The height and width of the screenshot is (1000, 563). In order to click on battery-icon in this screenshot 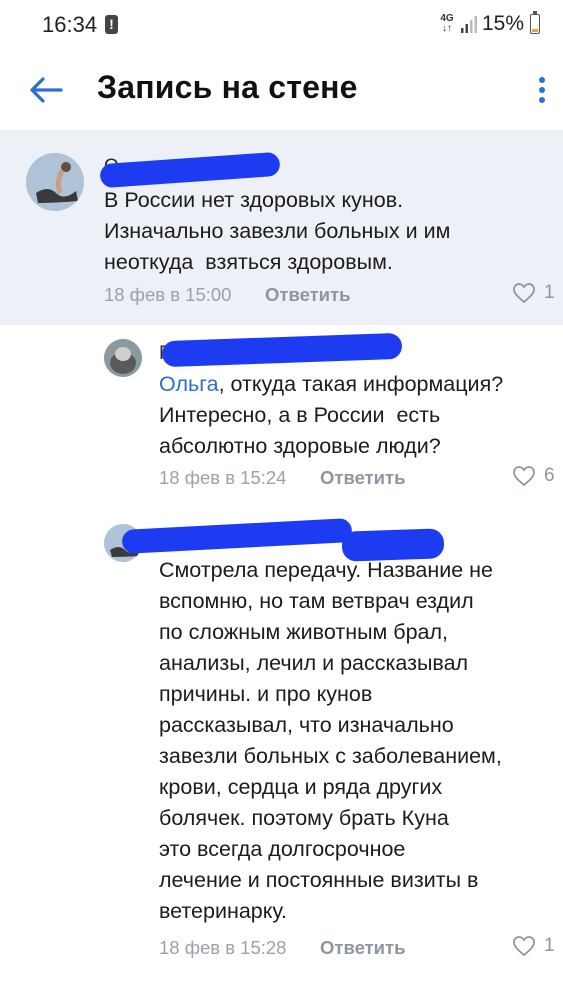, I will do `click(535, 22)`.